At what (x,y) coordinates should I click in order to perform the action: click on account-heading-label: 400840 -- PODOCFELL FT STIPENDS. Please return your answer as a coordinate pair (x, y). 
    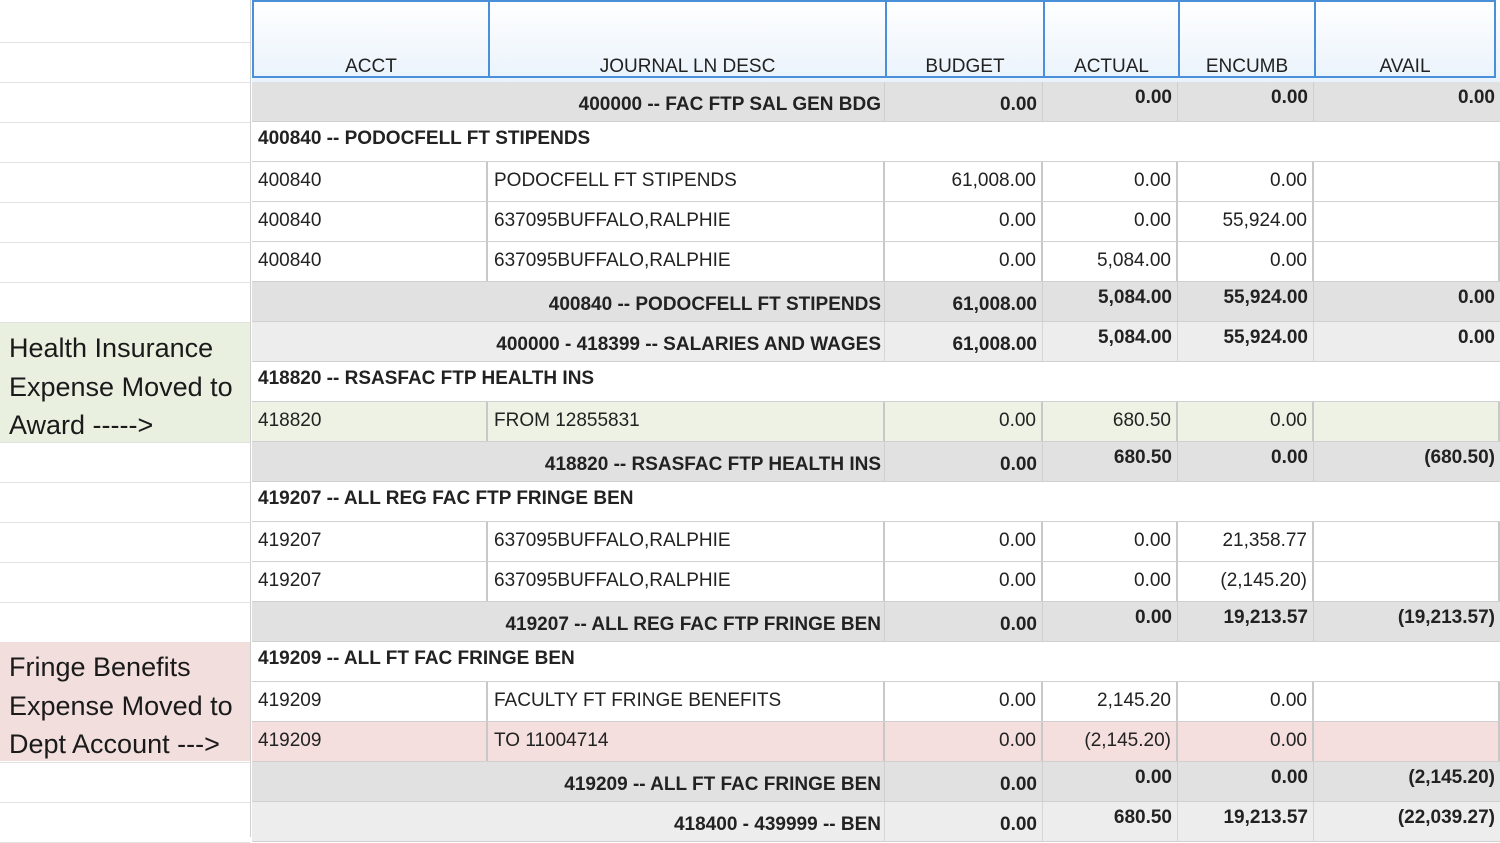
    Looking at the image, I should click on (424, 138).